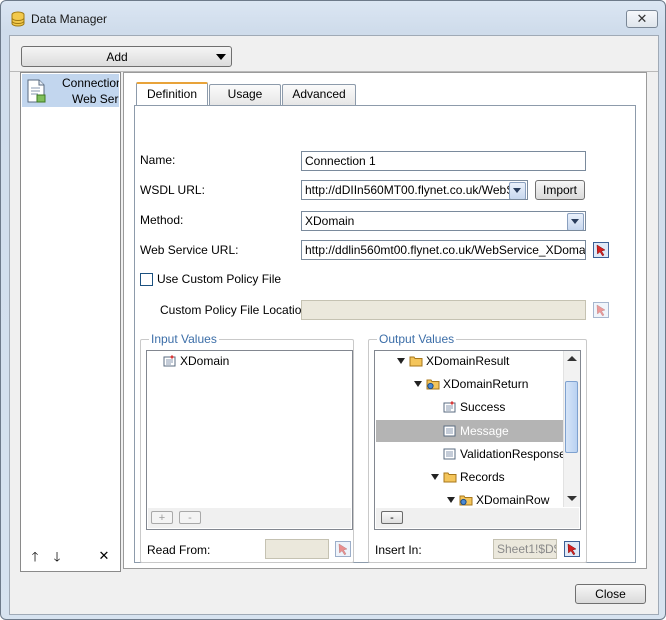 The image size is (666, 620). I want to click on tree-node: XDomainResult, so click(453, 361).